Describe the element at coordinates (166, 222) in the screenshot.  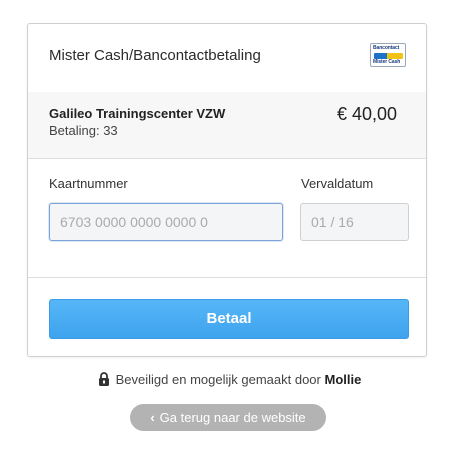
I see `card-number-input` at that location.